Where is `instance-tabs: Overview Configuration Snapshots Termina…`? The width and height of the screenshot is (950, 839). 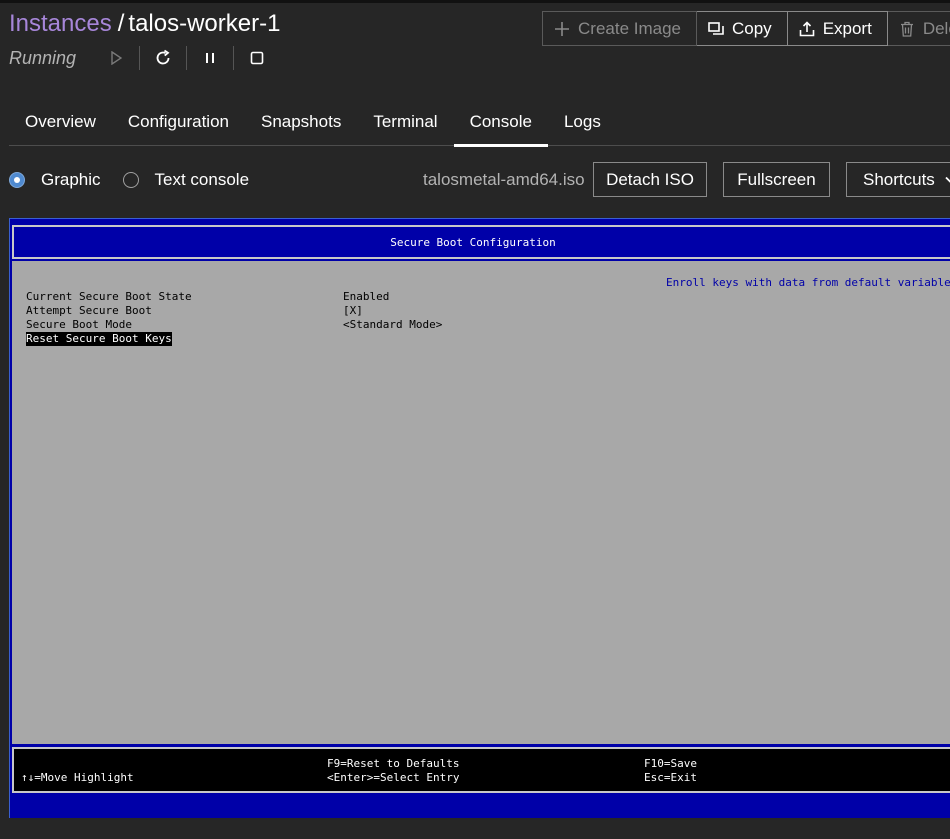 instance-tabs: Overview Configuration Snapshots Termina… is located at coordinates (479, 125).